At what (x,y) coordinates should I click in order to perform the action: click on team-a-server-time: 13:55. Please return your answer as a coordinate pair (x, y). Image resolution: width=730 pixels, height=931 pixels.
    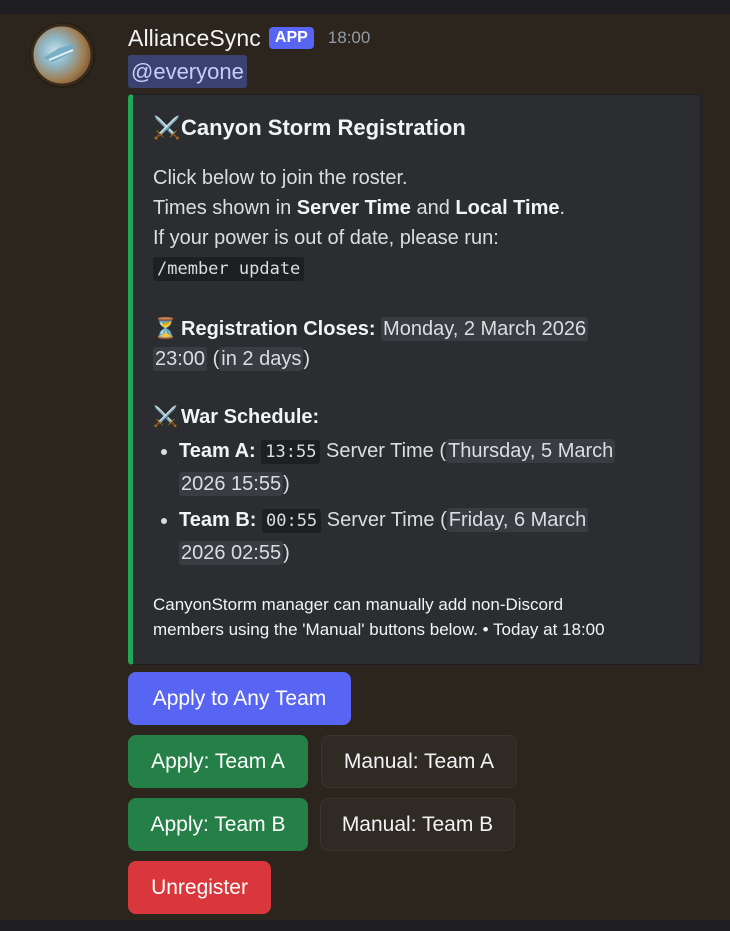
    Looking at the image, I should click on (291, 452).